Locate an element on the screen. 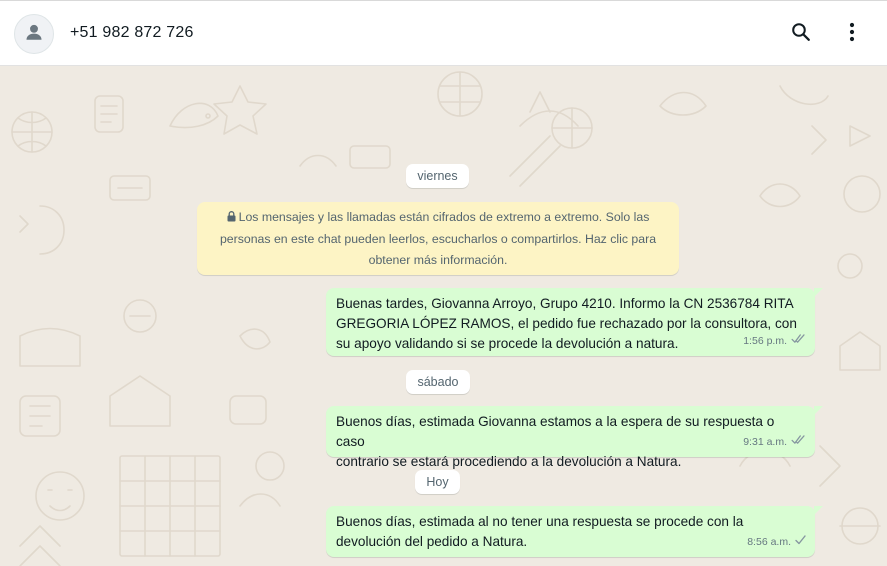  date-separator-saturday: sábado is located at coordinates (438, 382).